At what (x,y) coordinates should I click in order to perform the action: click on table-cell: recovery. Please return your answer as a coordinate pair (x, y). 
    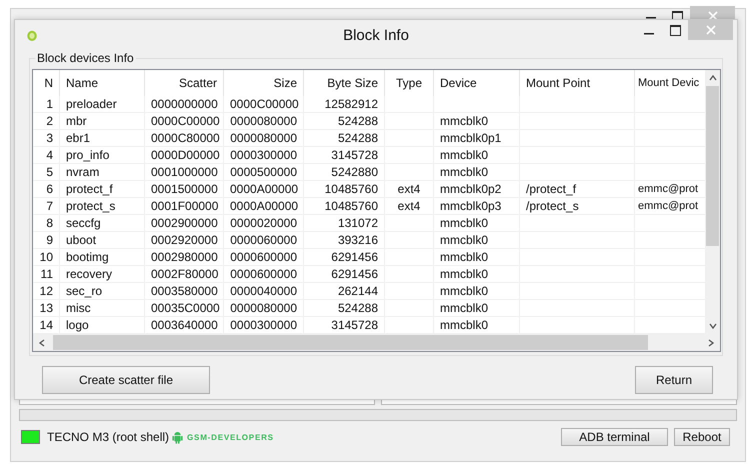
    Looking at the image, I should click on (102, 274).